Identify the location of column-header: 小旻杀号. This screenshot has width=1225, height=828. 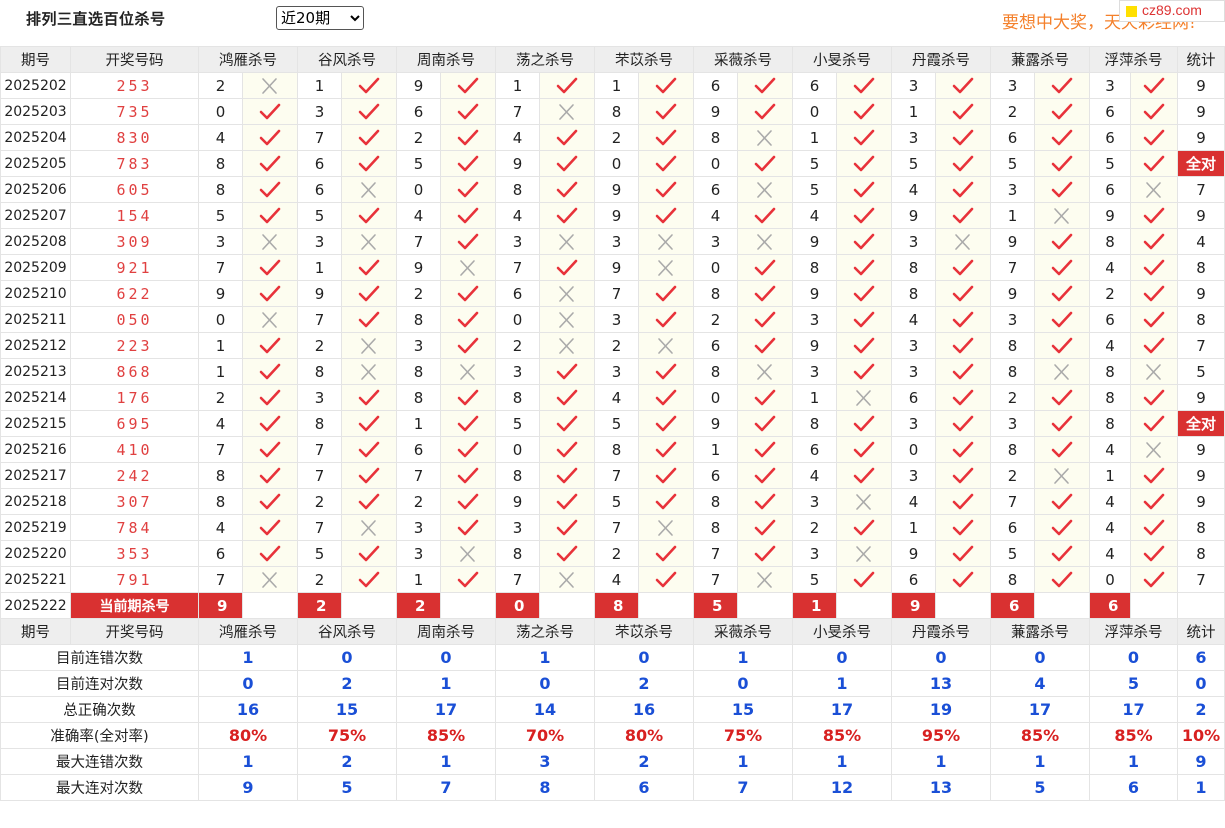
(842, 631).